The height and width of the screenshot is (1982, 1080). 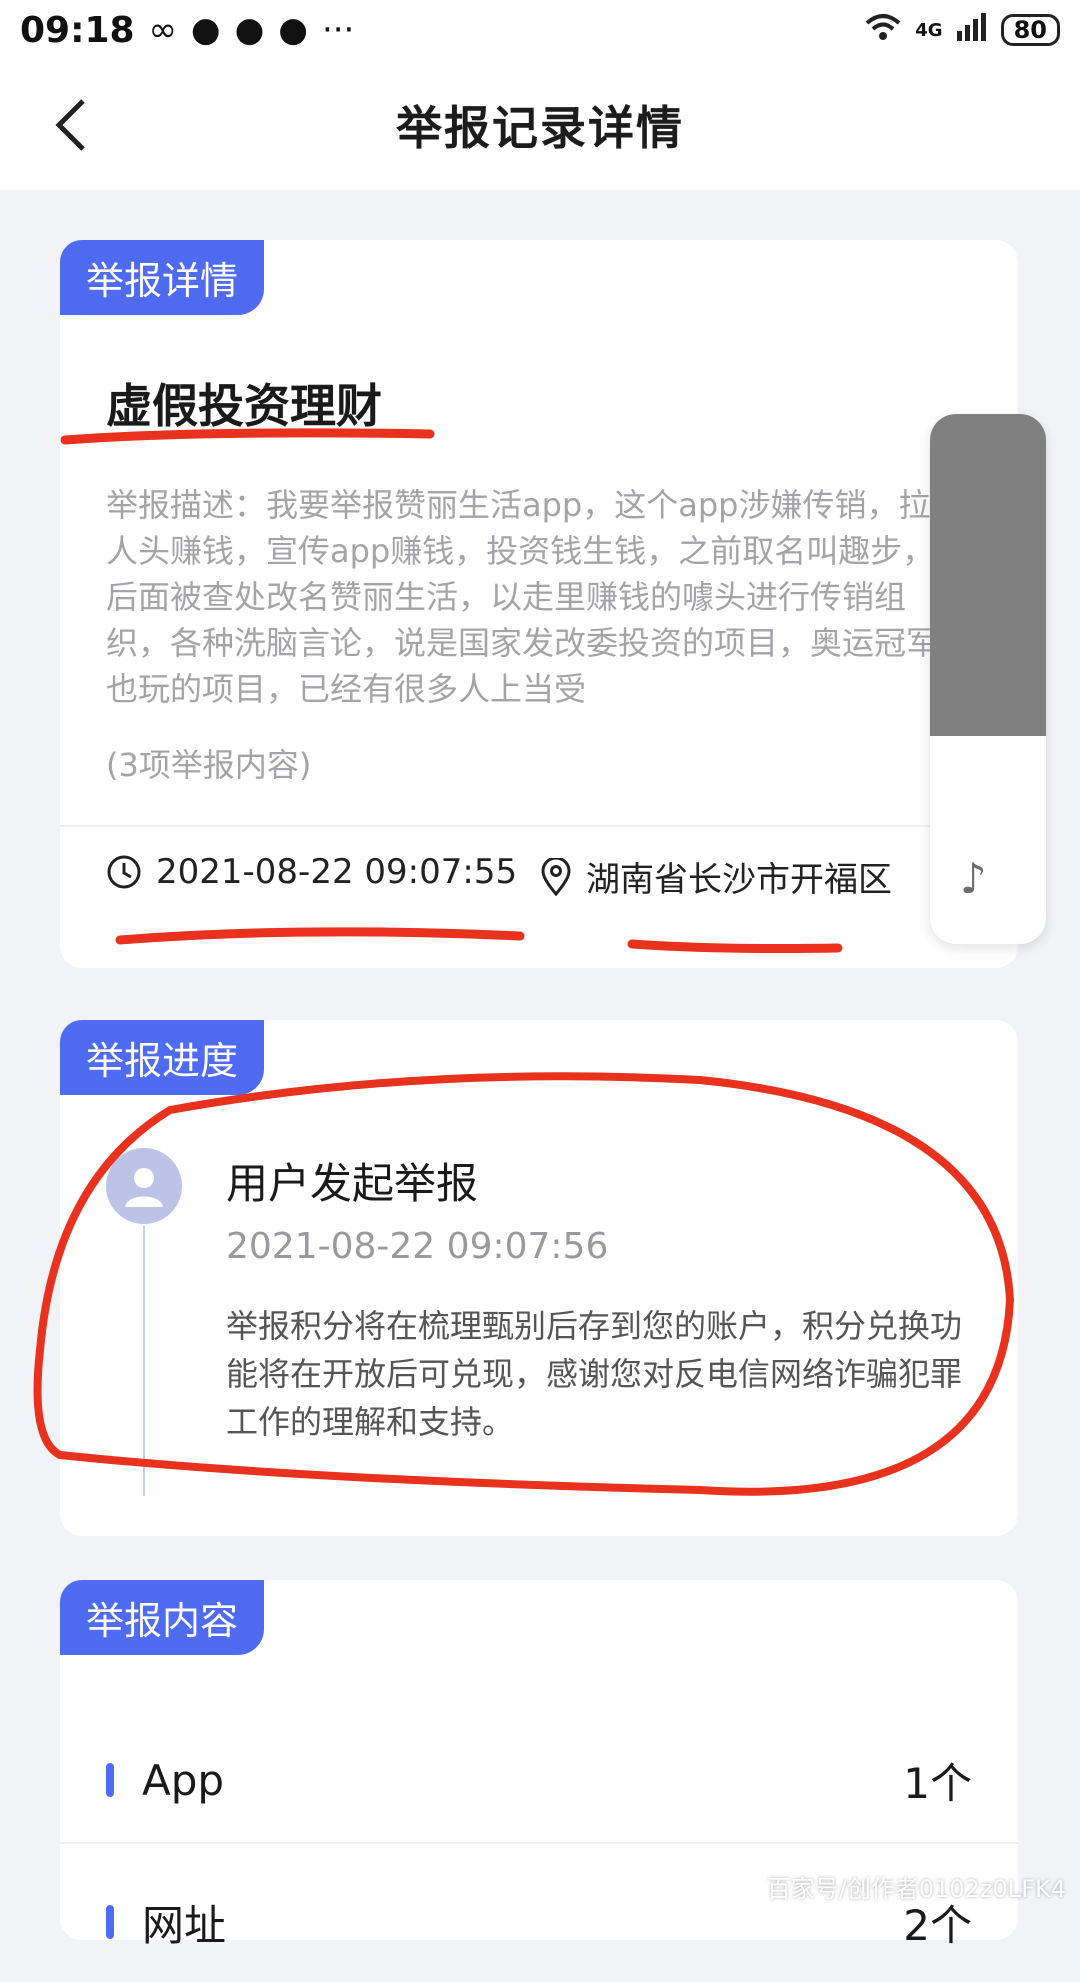 I want to click on chat-bubble-icon: ●, so click(x=206, y=30).